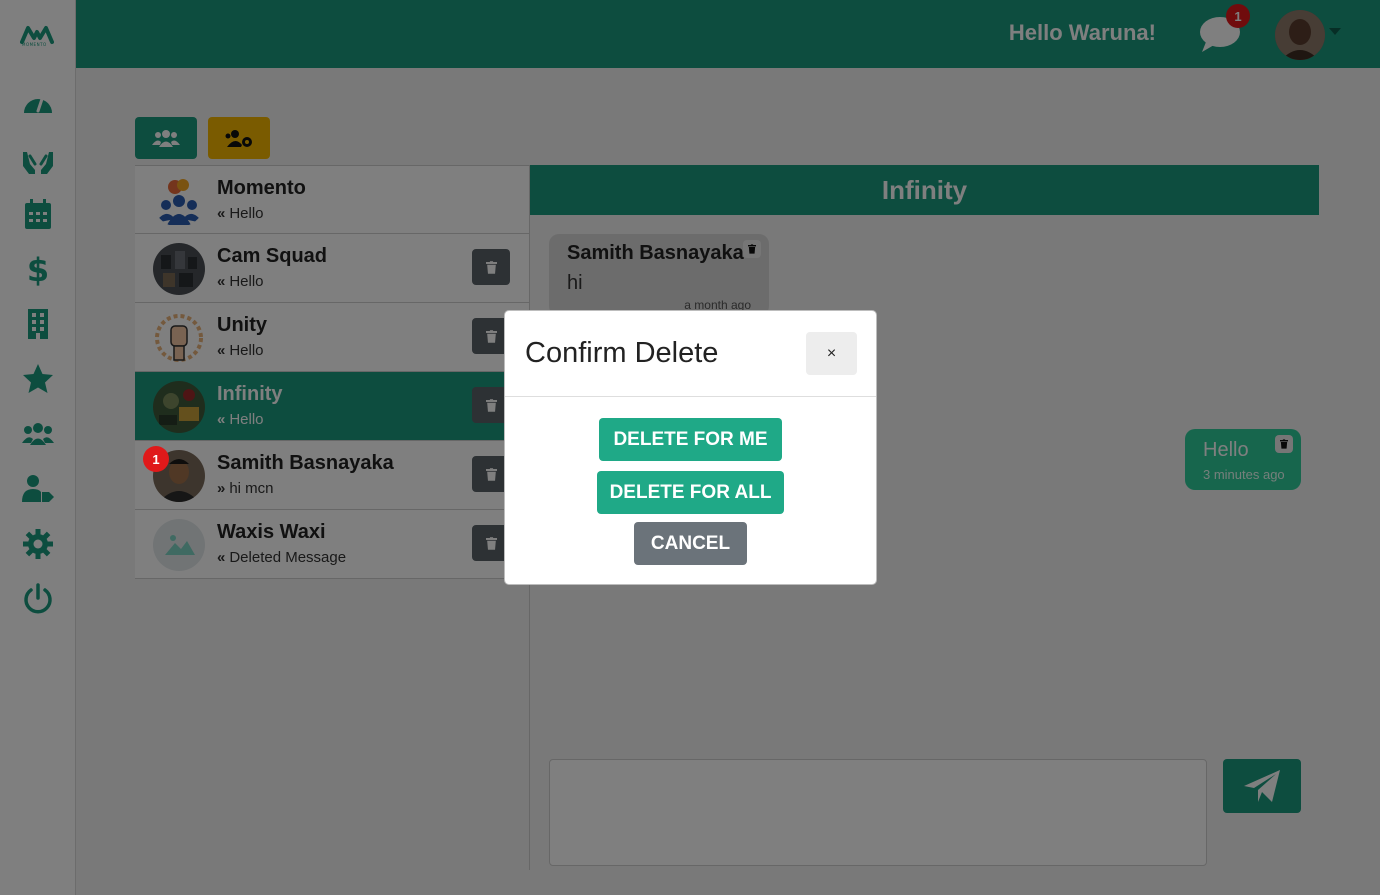 Image resolution: width=1380 pixels, height=895 pixels. What do you see at coordinates (831, 353) in the screenshot?
I see `close-button: ×` at bounding box center [831, 353].